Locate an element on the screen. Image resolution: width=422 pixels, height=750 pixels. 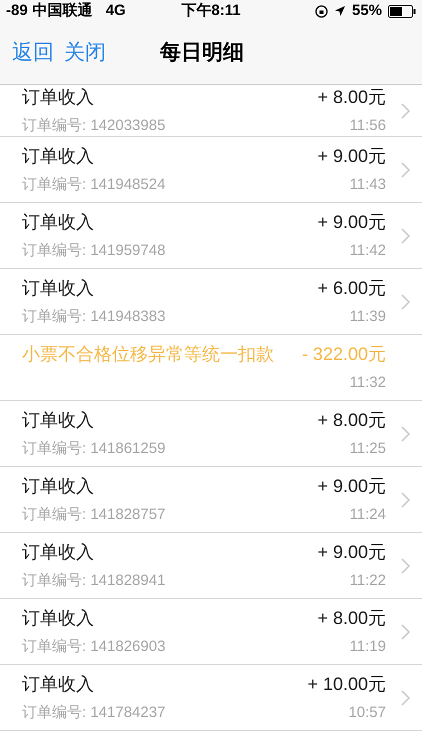
battery-percent: 55% is located at coordinates (367, 10).